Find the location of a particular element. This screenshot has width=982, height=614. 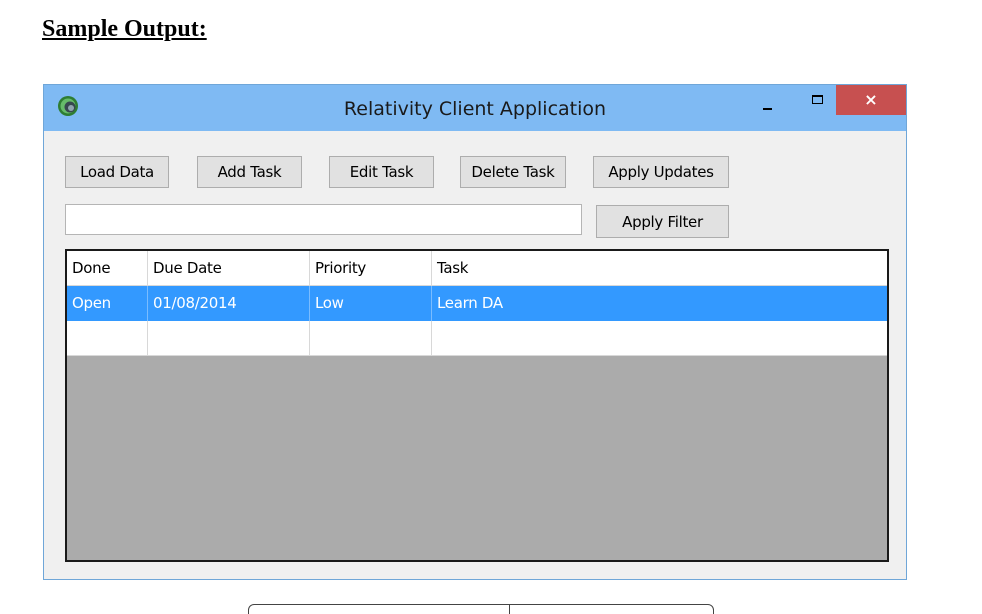

filter-input is located at coordinates (323, 219).